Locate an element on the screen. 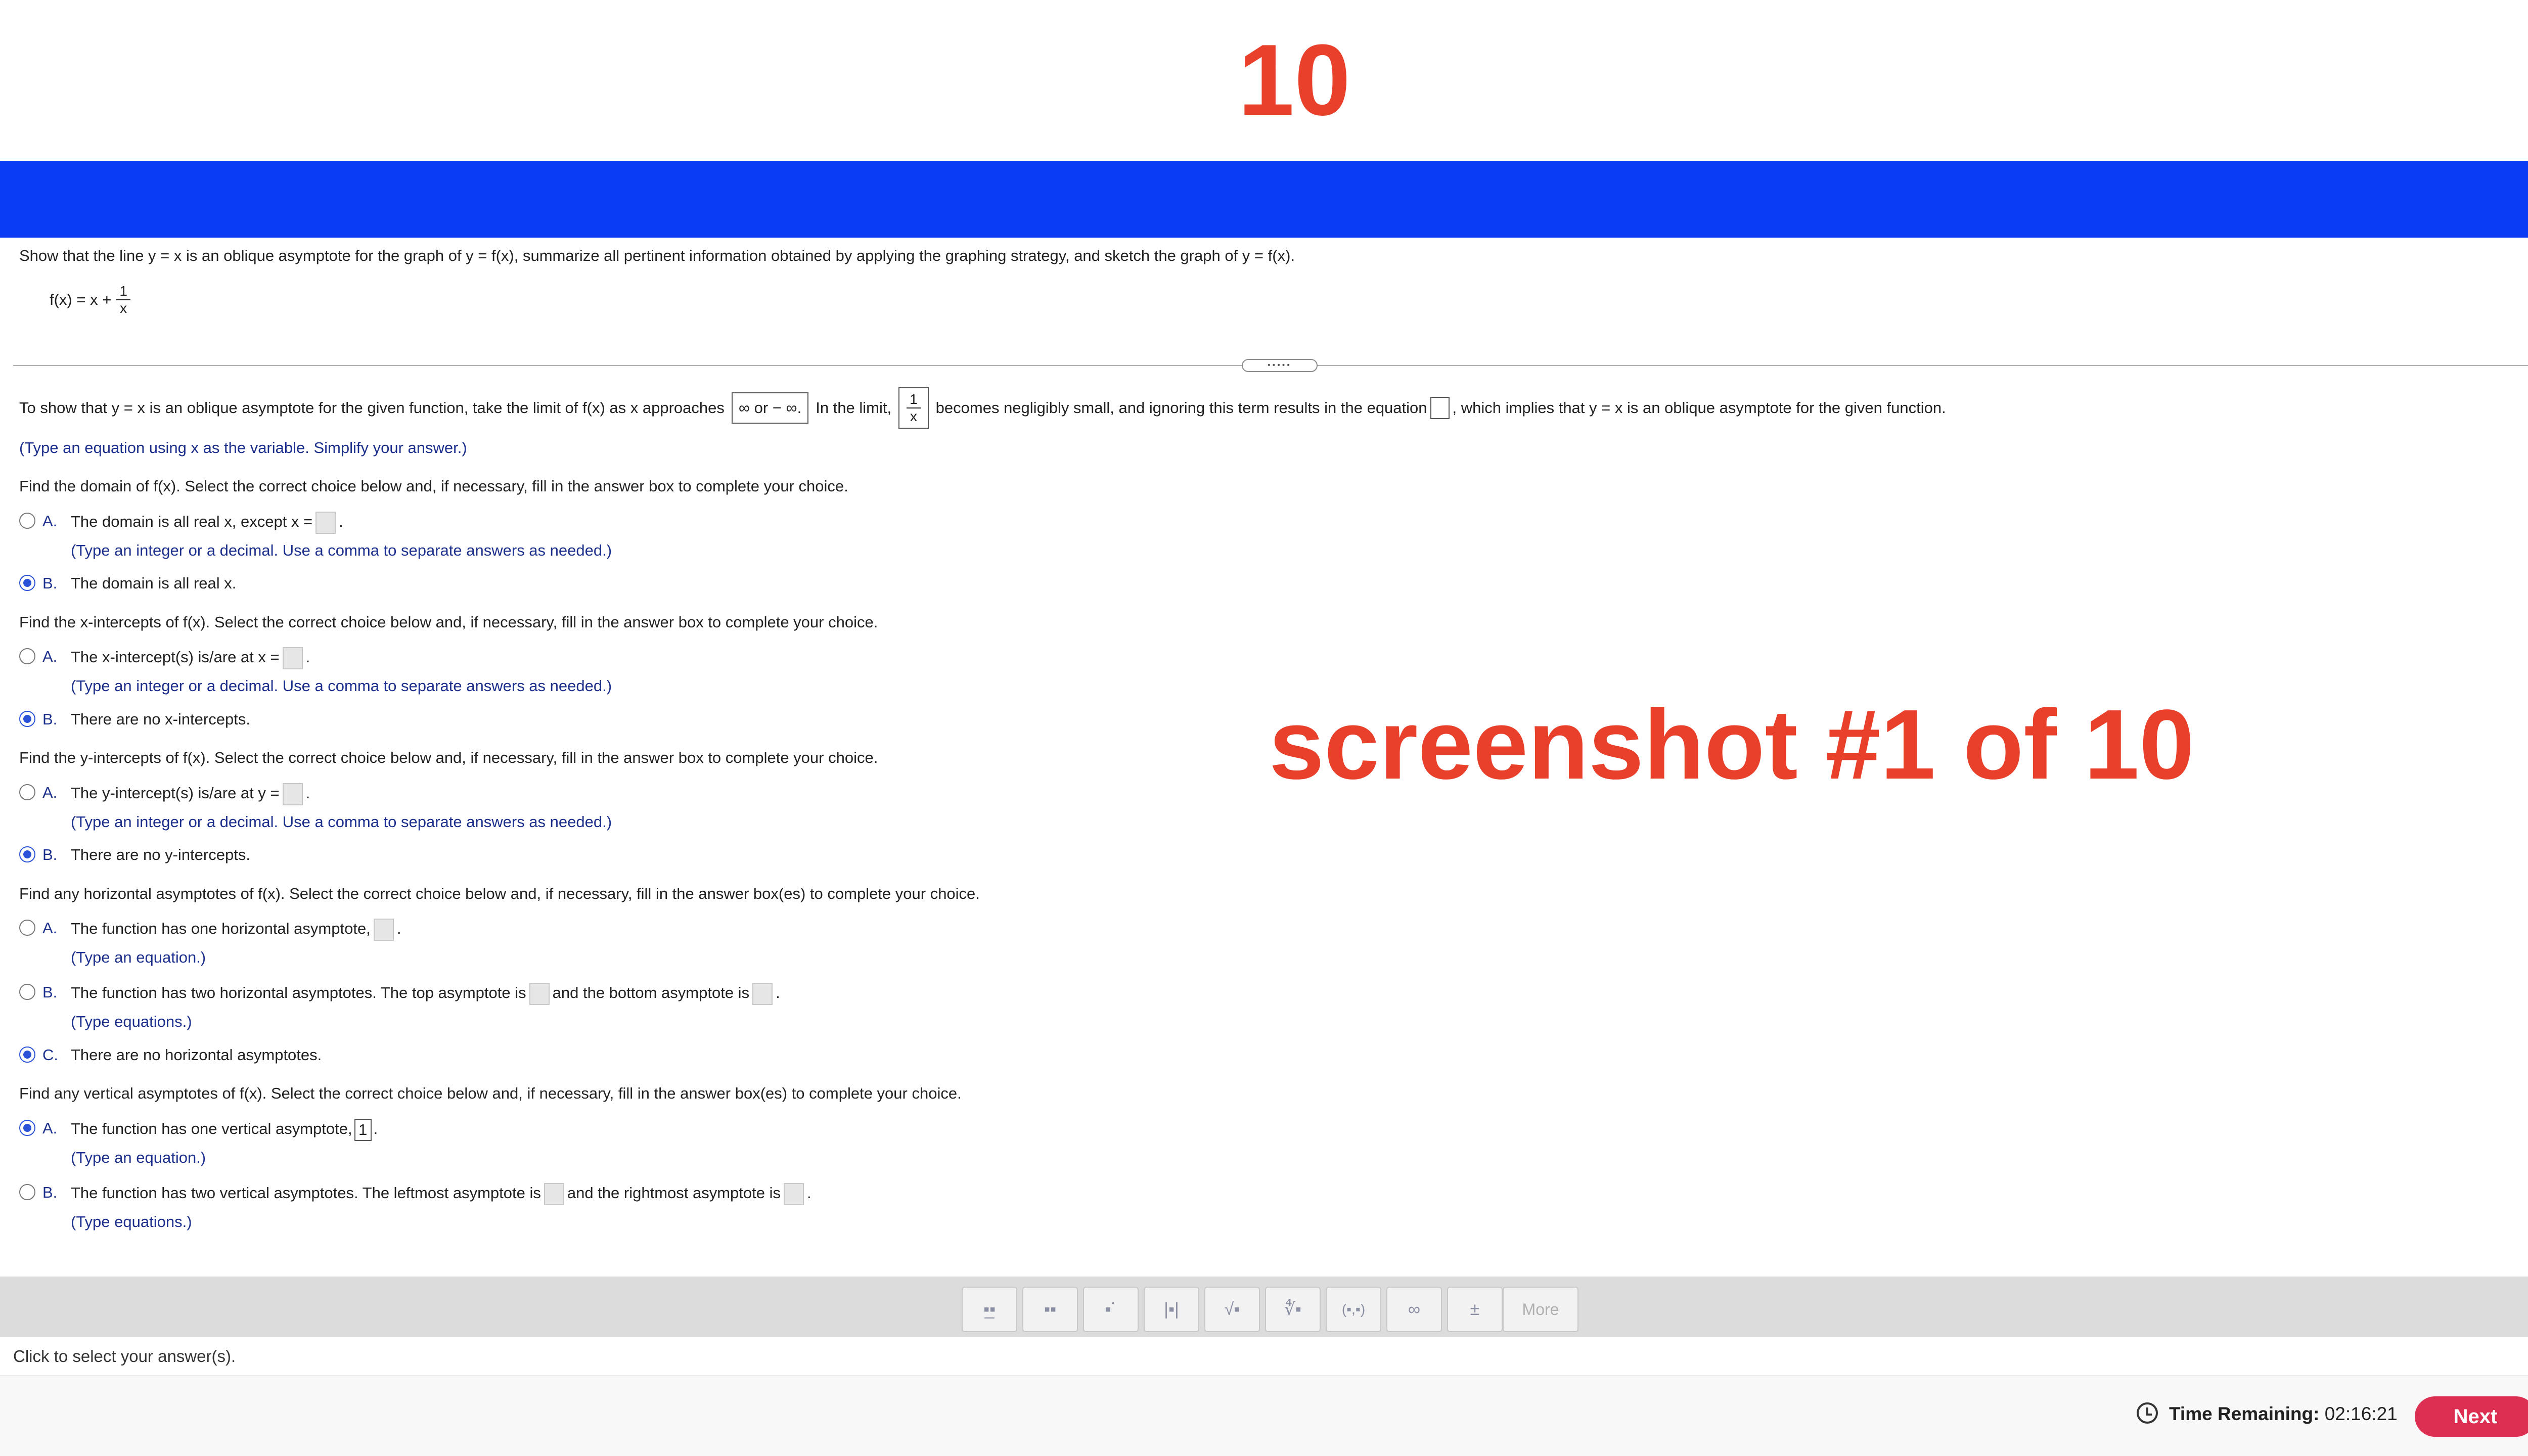 This screenshot has width=2528, height=1456. y-intercept-input is located at coordinates (293, 794).